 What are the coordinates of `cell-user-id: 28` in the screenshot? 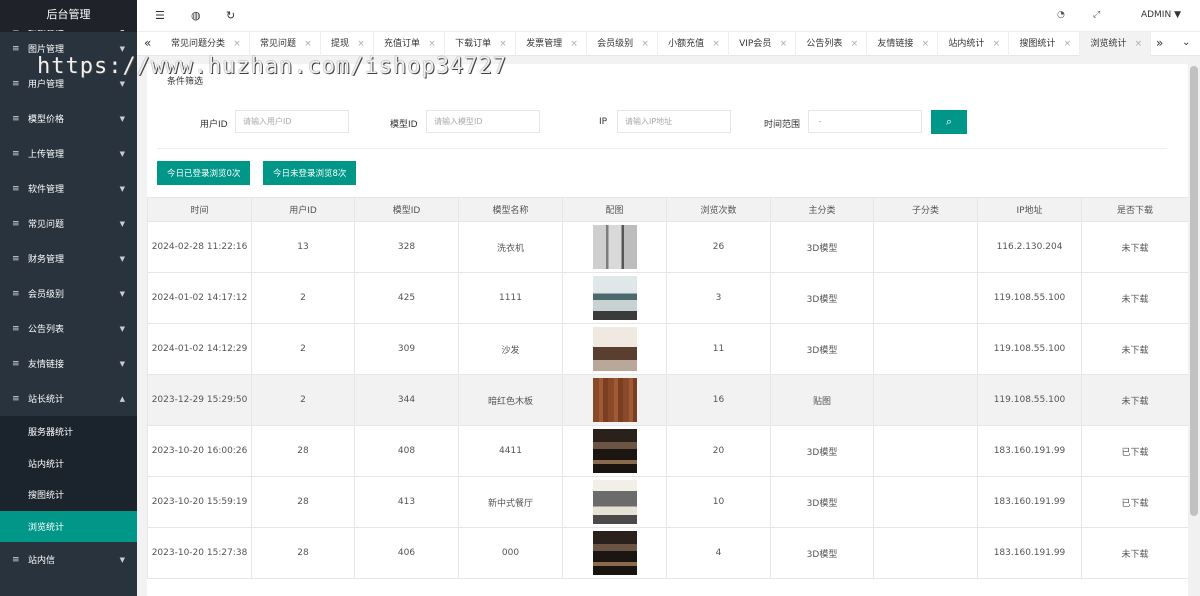 It's located at (303, 451).